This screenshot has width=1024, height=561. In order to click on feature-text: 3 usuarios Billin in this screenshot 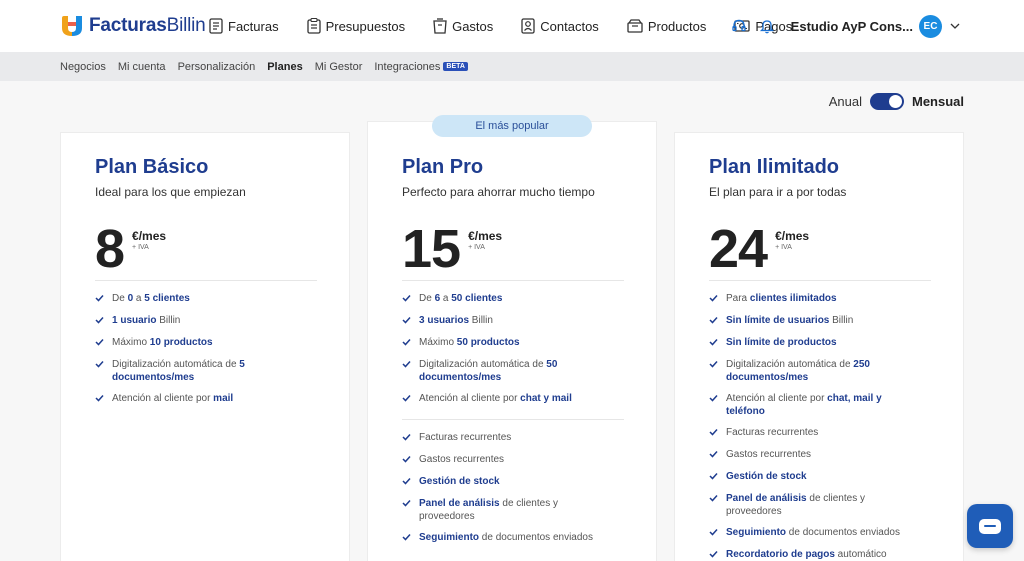, I will do `click(456, 320)`.